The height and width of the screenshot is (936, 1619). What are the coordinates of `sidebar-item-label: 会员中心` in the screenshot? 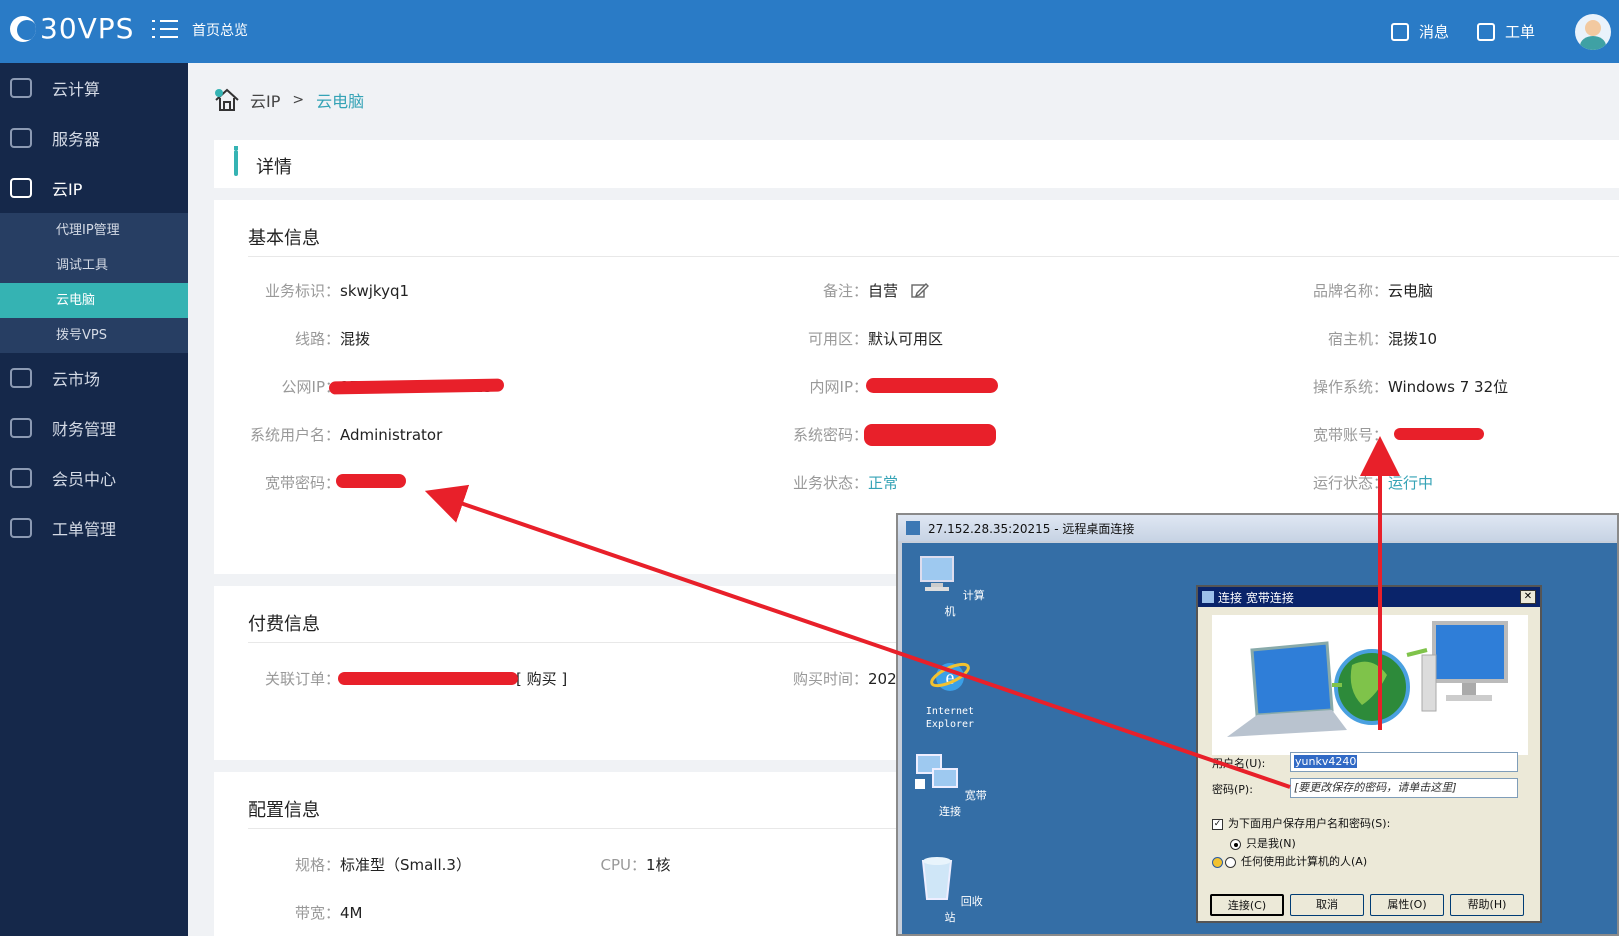 It's located at (84, 479).